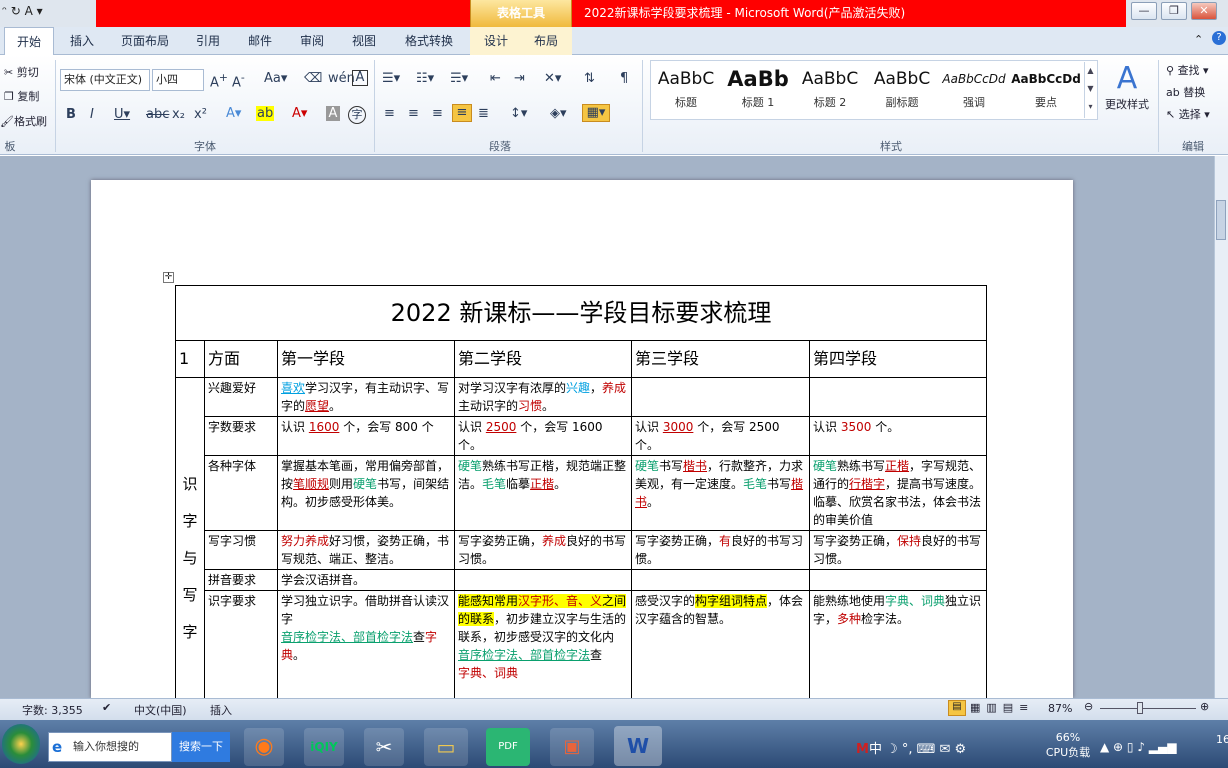 The width and height of the screenshot is (1228, 768). Describe the element at coordinates (360, 78) in the screenshot. I see `char-border-icon: A` at that location.